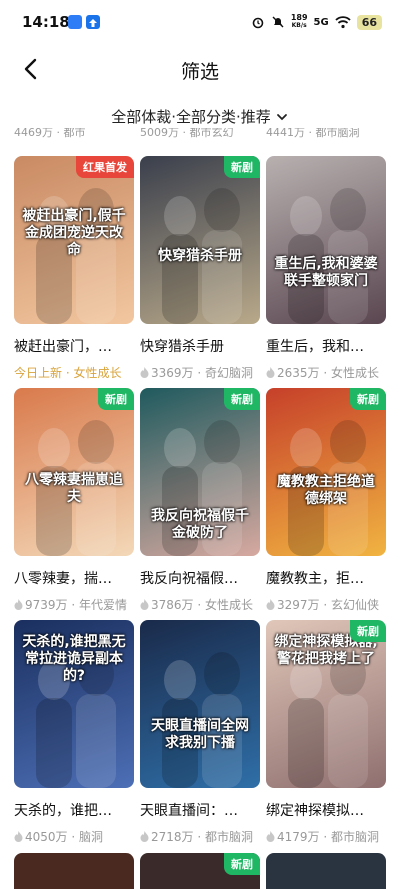 The image size is (400, 889). I want to click on card-meta: 4050万 · 脑洞, so click(74, 836).